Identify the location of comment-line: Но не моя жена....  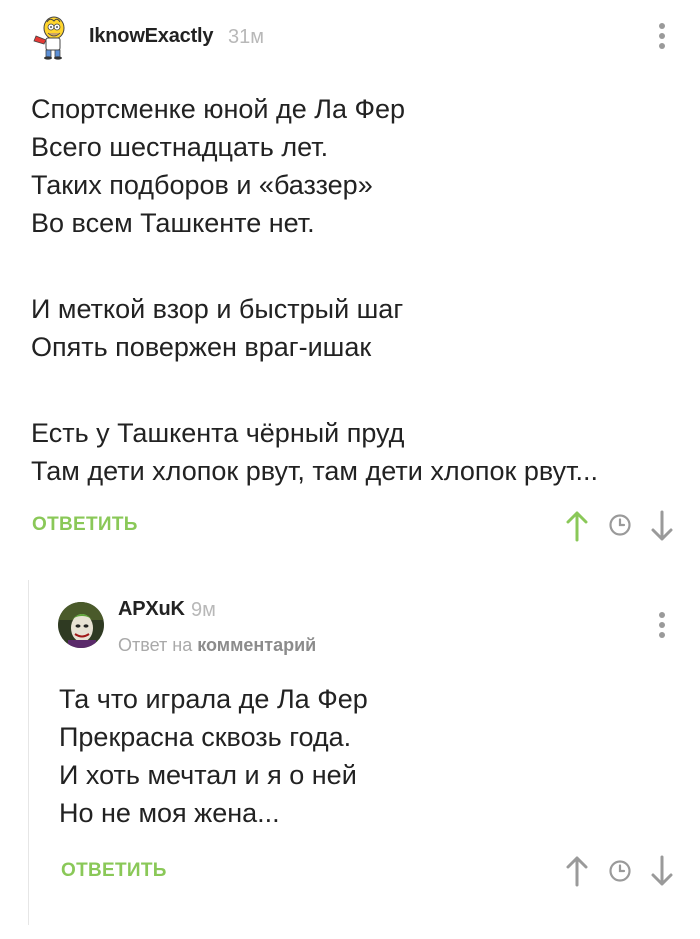
(169, 813).